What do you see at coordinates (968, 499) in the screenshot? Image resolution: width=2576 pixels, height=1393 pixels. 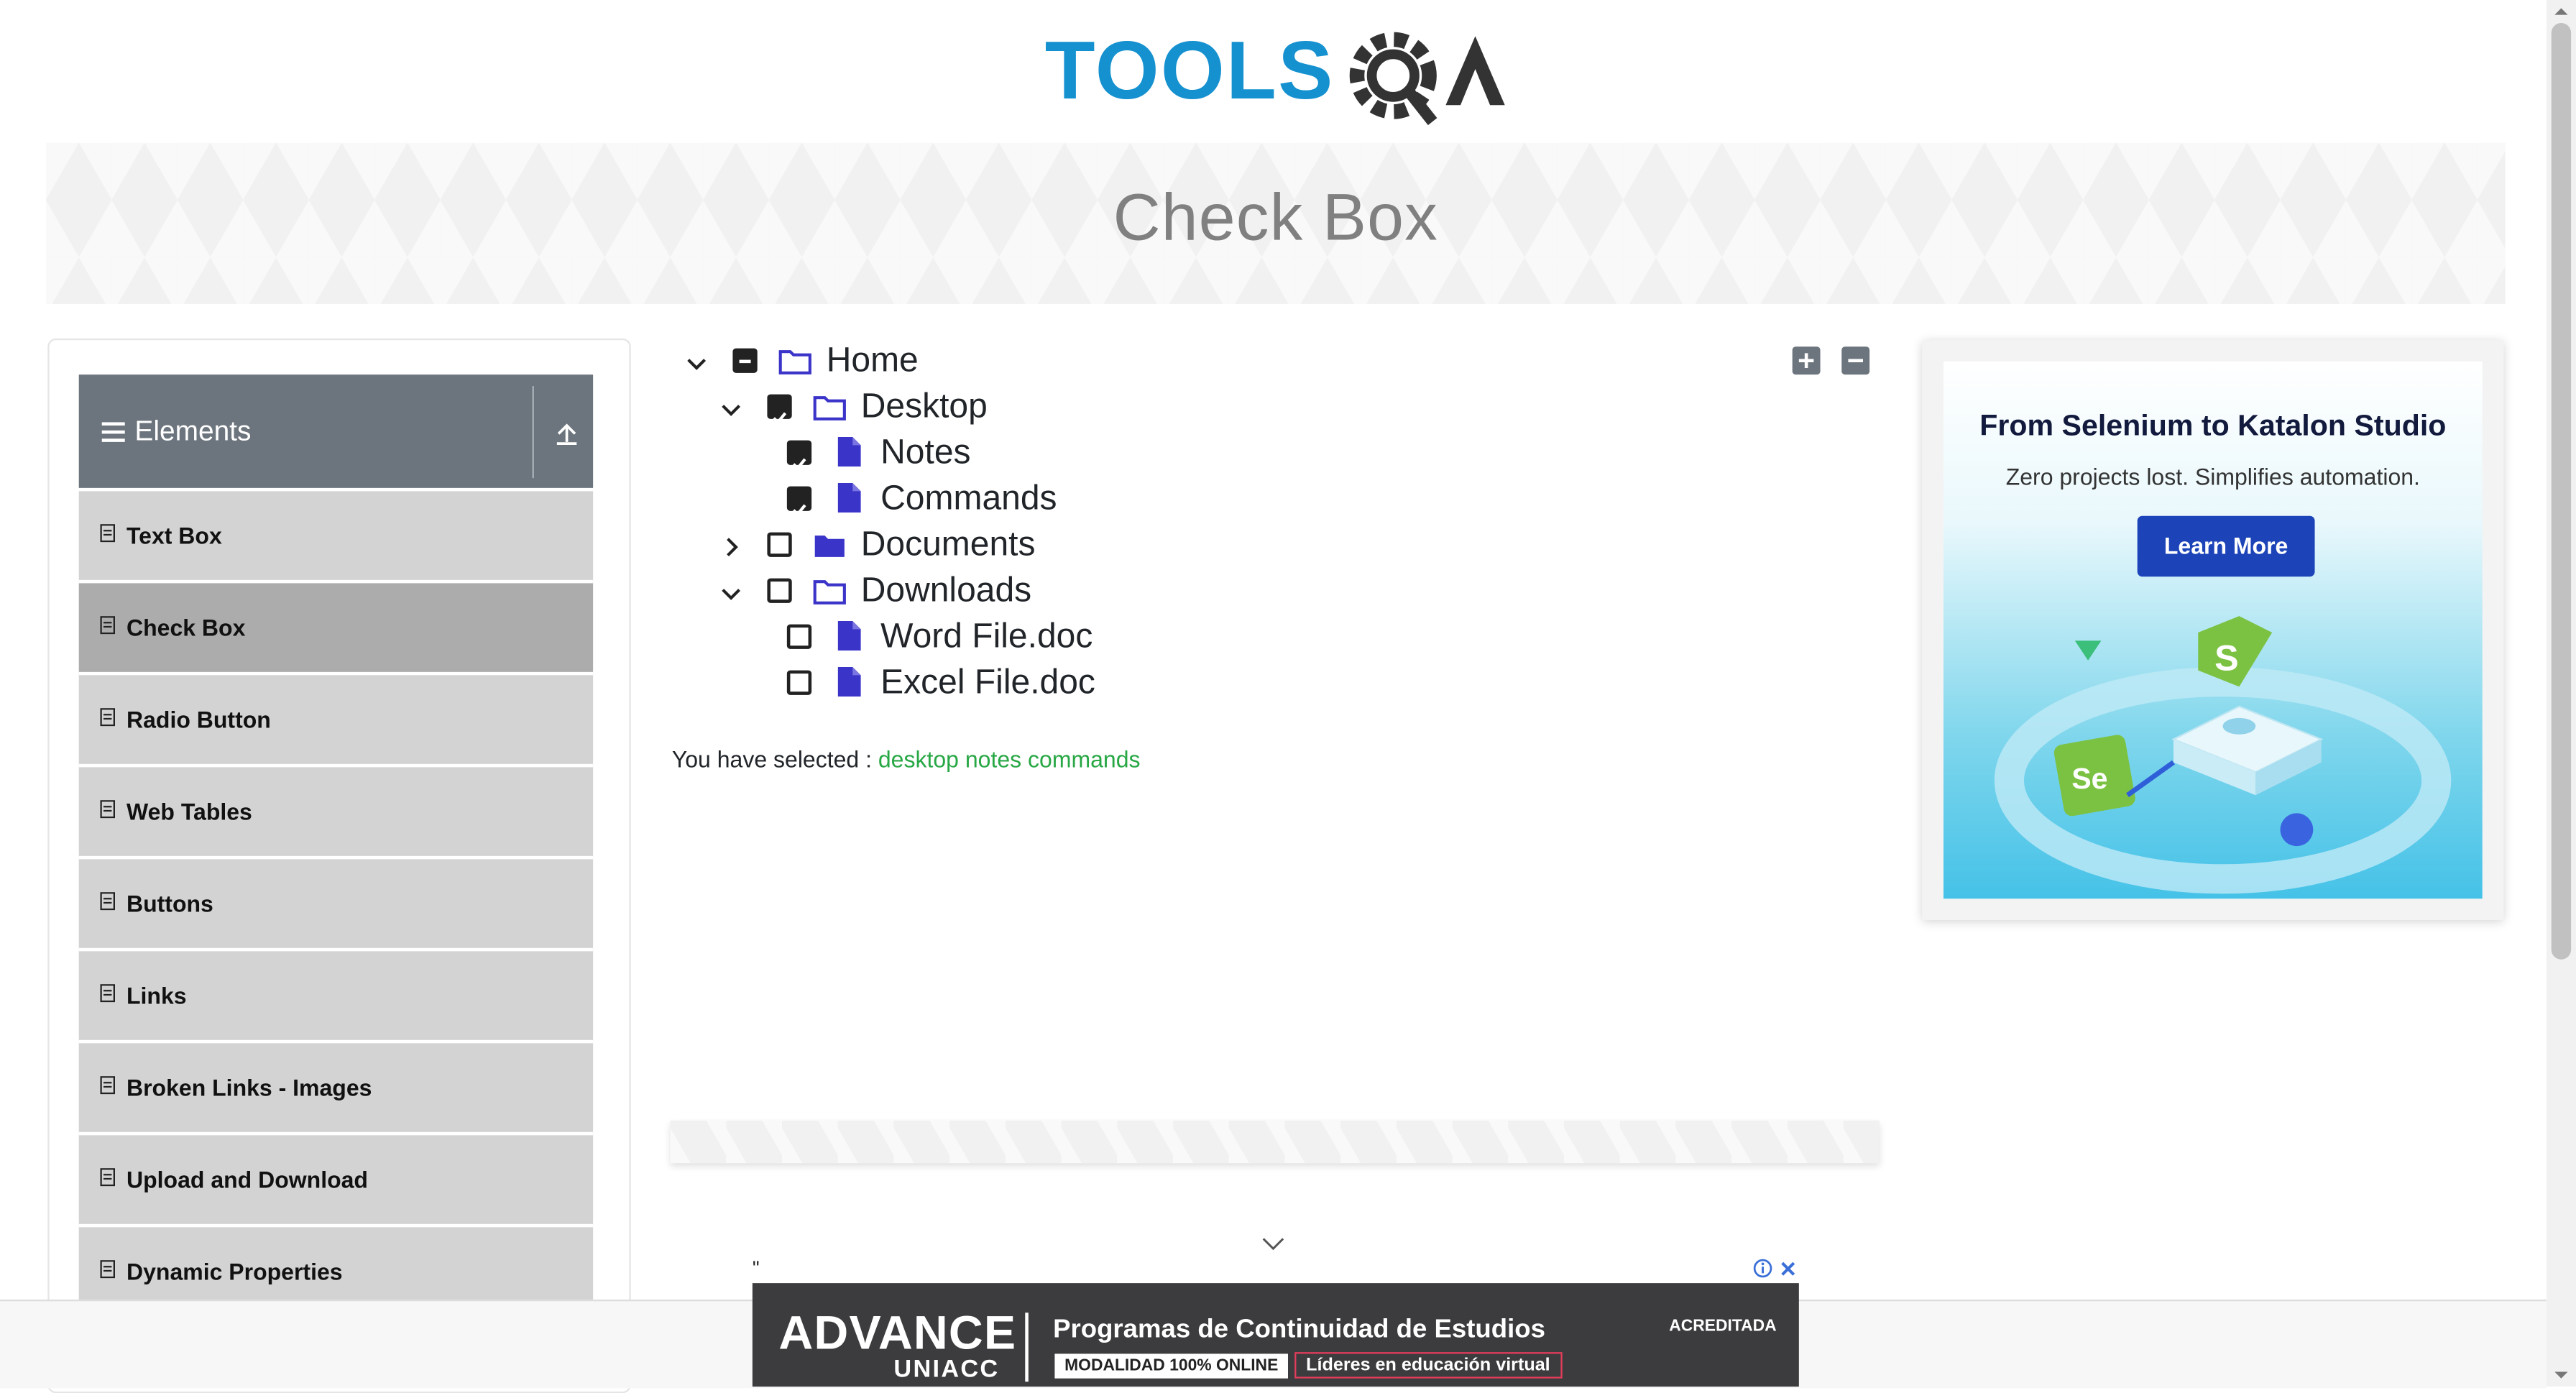 I see `tree-node-label: Commands` at bounding box center [968, 499].